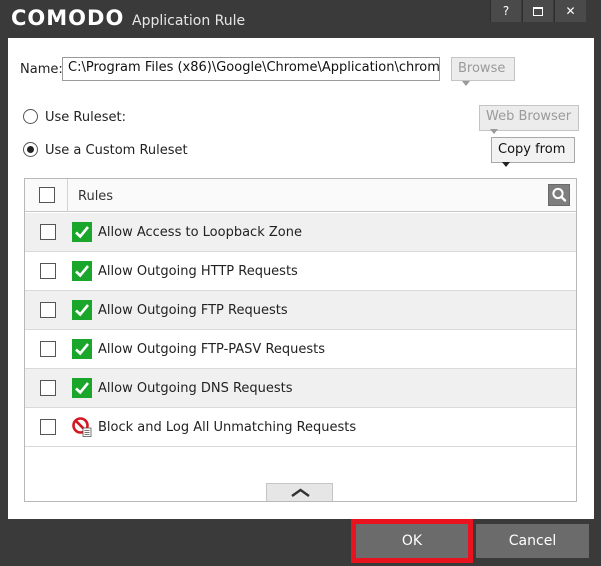 The height and width of the screenshot is (566, 601). I want to click on close-icon: ✕, so click(570, 11).